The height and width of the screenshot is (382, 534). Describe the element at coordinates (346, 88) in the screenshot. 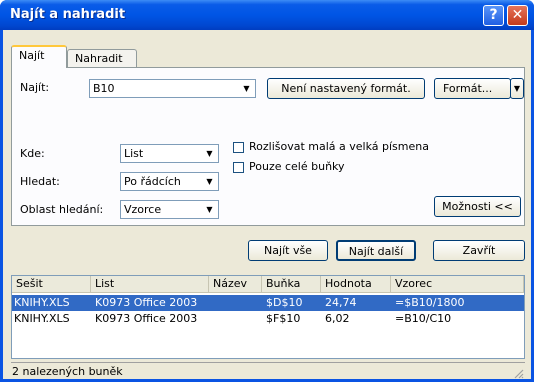

I see `format-status-button: Není nastavený formát.` at that location.